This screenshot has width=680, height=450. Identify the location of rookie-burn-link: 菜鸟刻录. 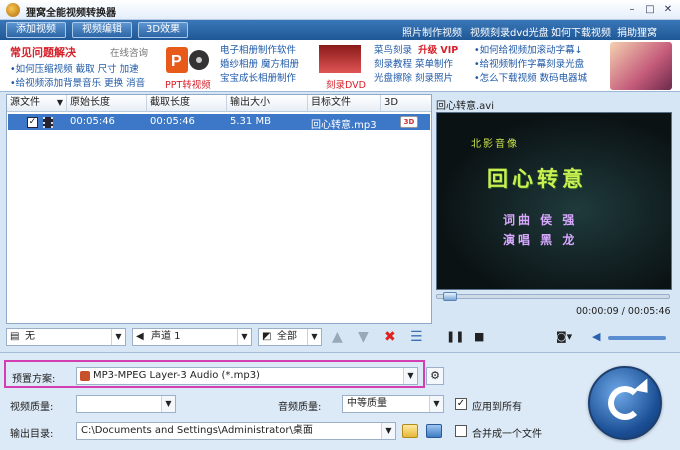
(393, 50).